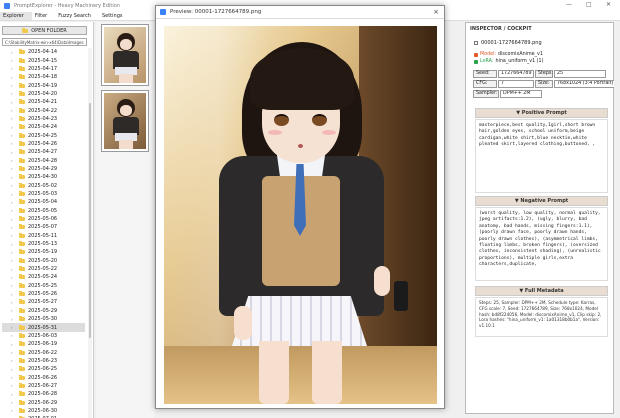 The image size is (620, 418). What do you see at coordinates (43, 252) in the screenshot?
I see `folder-item: › 2025-05-19` at bounding box center [43, 252].